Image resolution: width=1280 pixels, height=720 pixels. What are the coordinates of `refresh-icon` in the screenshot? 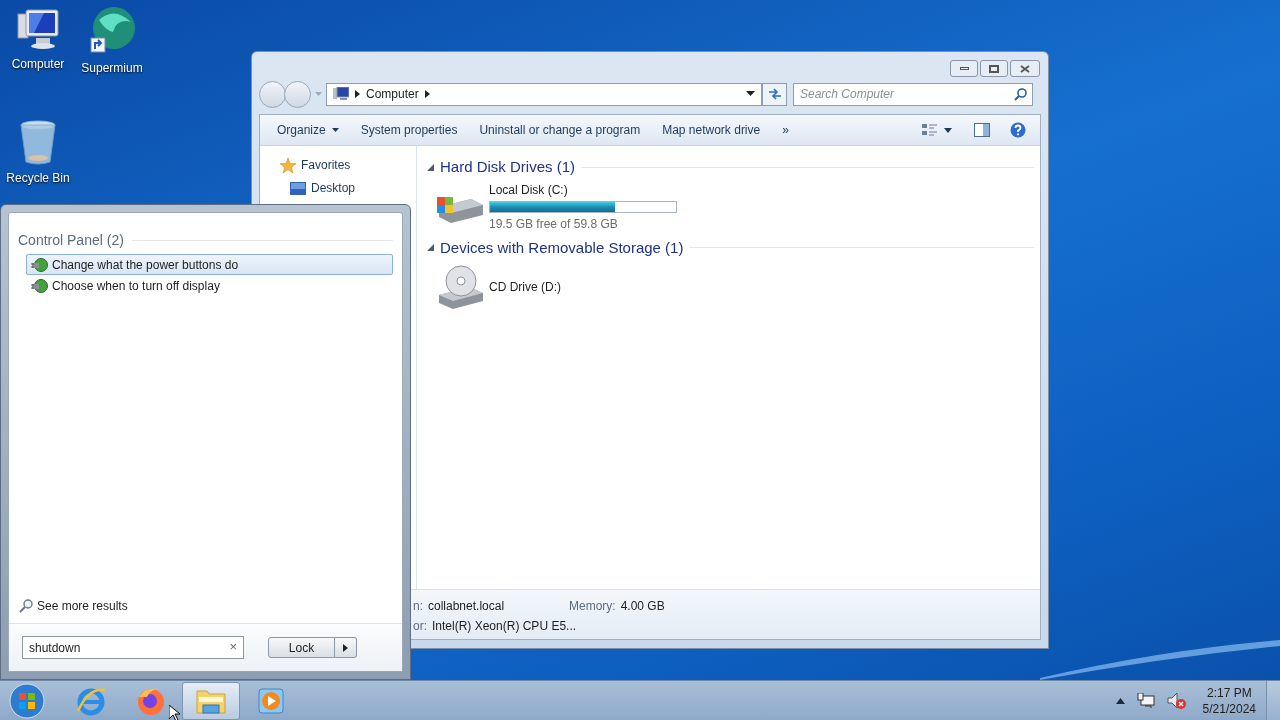 It's located at (774, 94).